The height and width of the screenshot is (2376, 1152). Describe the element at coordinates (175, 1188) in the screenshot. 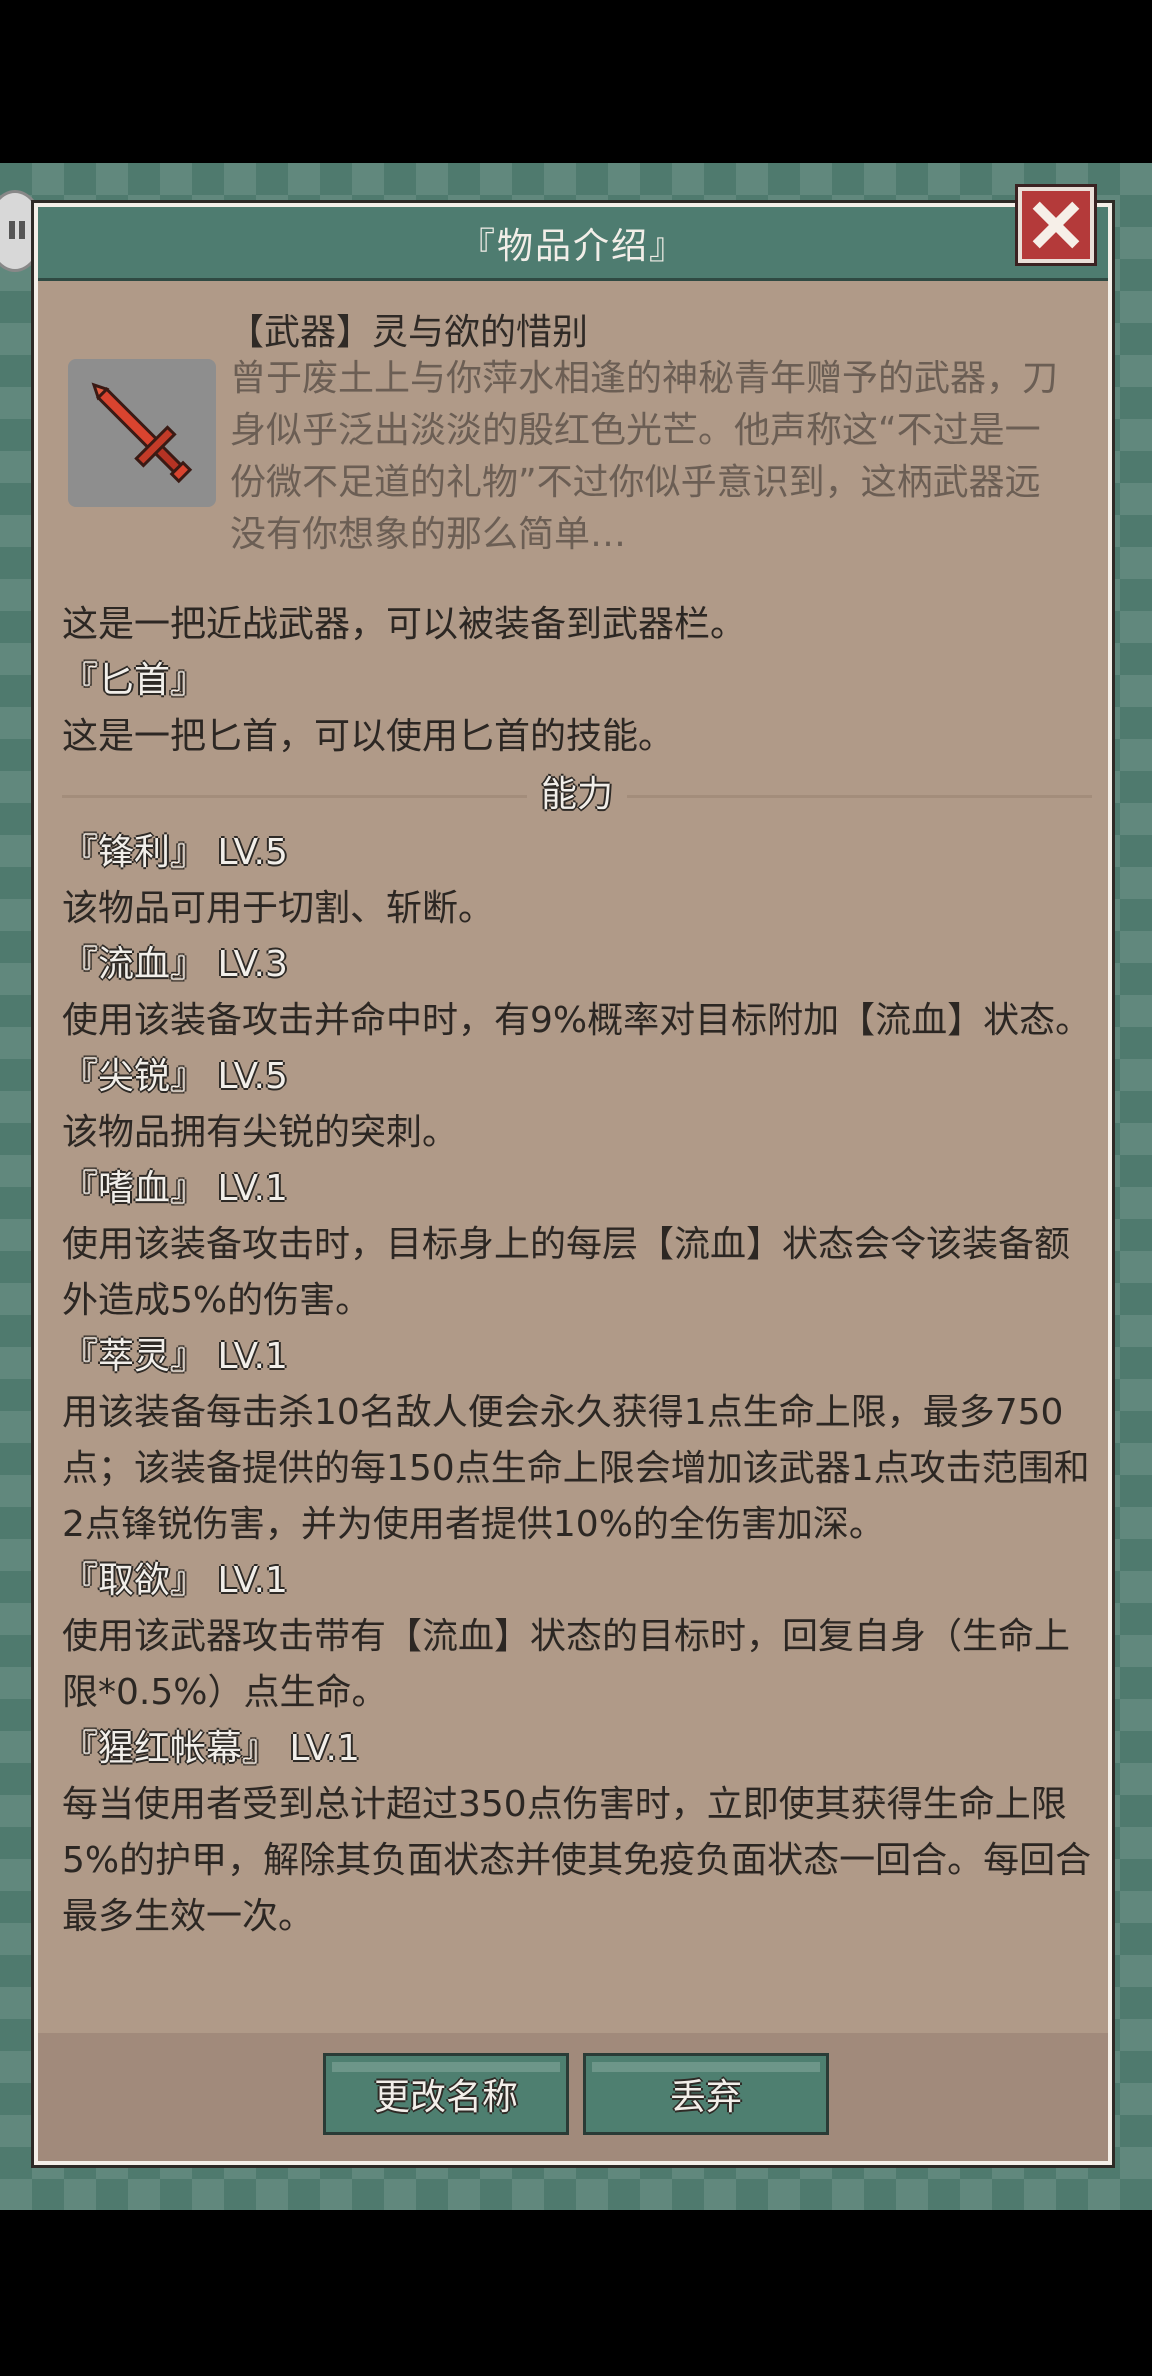

I see `ability-name: 『嗜血』 LV.1` at that location.